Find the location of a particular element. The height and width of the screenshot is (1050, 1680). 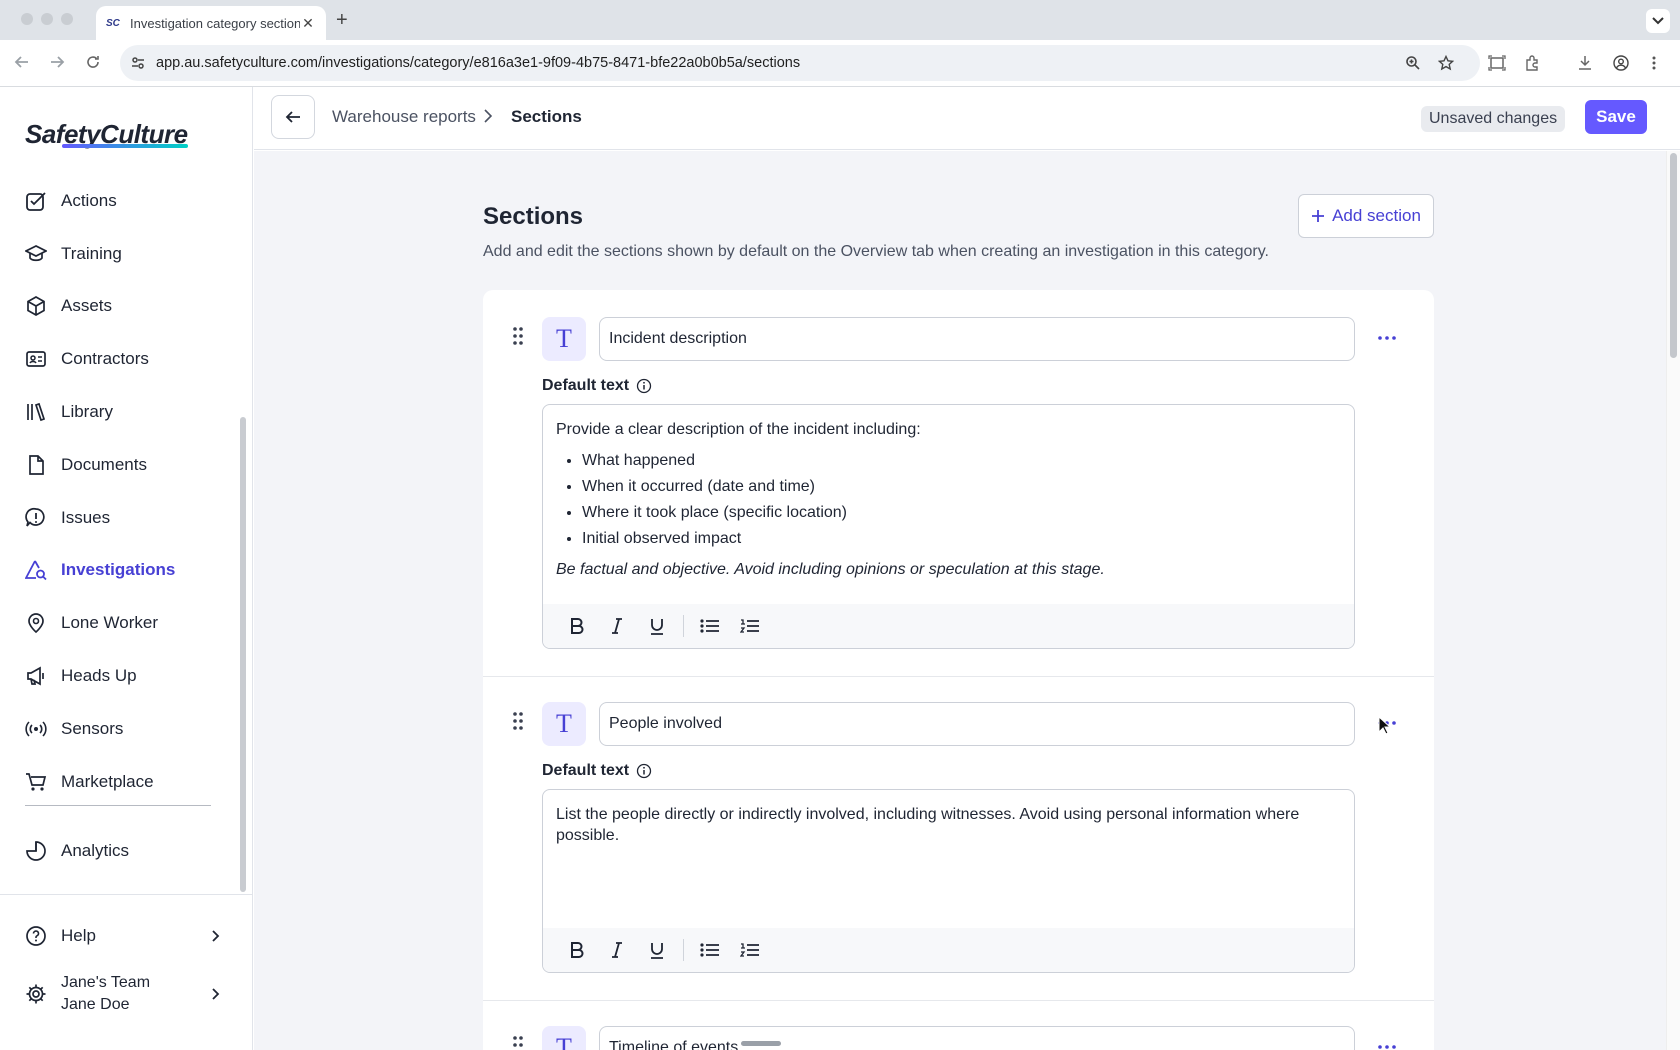

sidebar-item-issues: Issues is located at coordinates (120, 518).